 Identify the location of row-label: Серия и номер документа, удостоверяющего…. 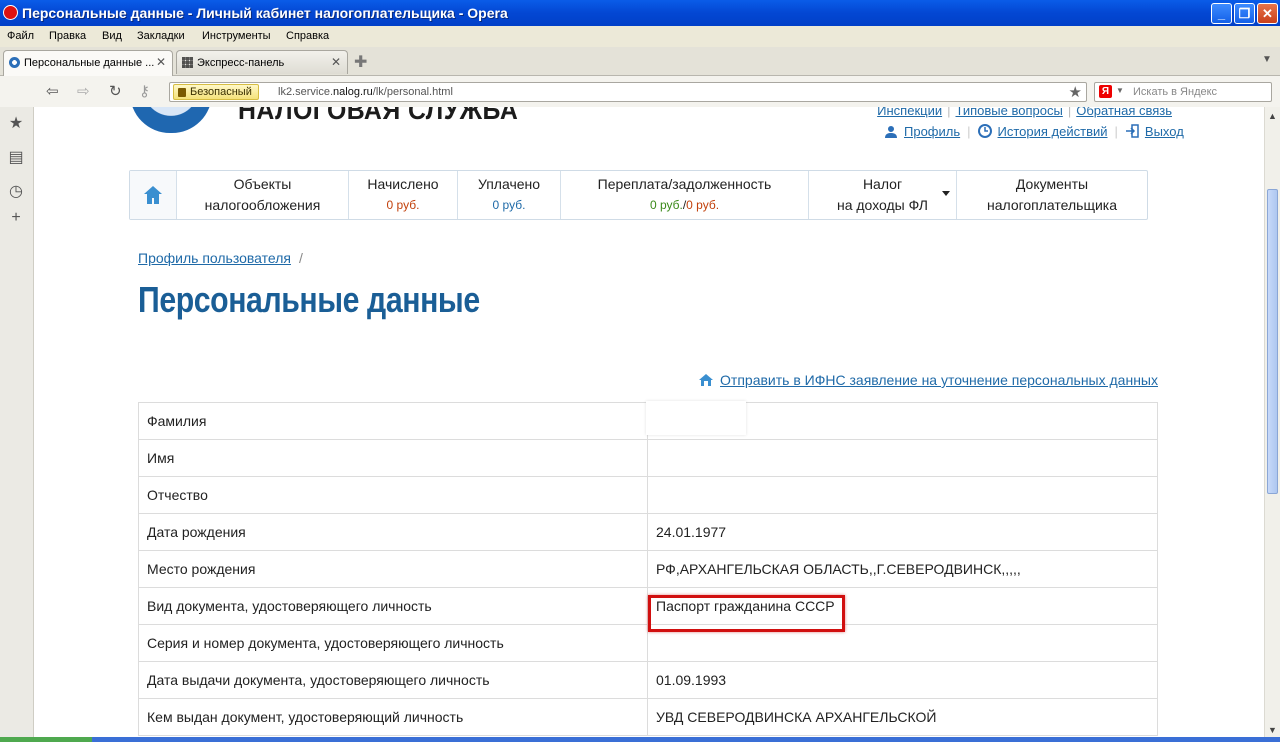
(393, 643).